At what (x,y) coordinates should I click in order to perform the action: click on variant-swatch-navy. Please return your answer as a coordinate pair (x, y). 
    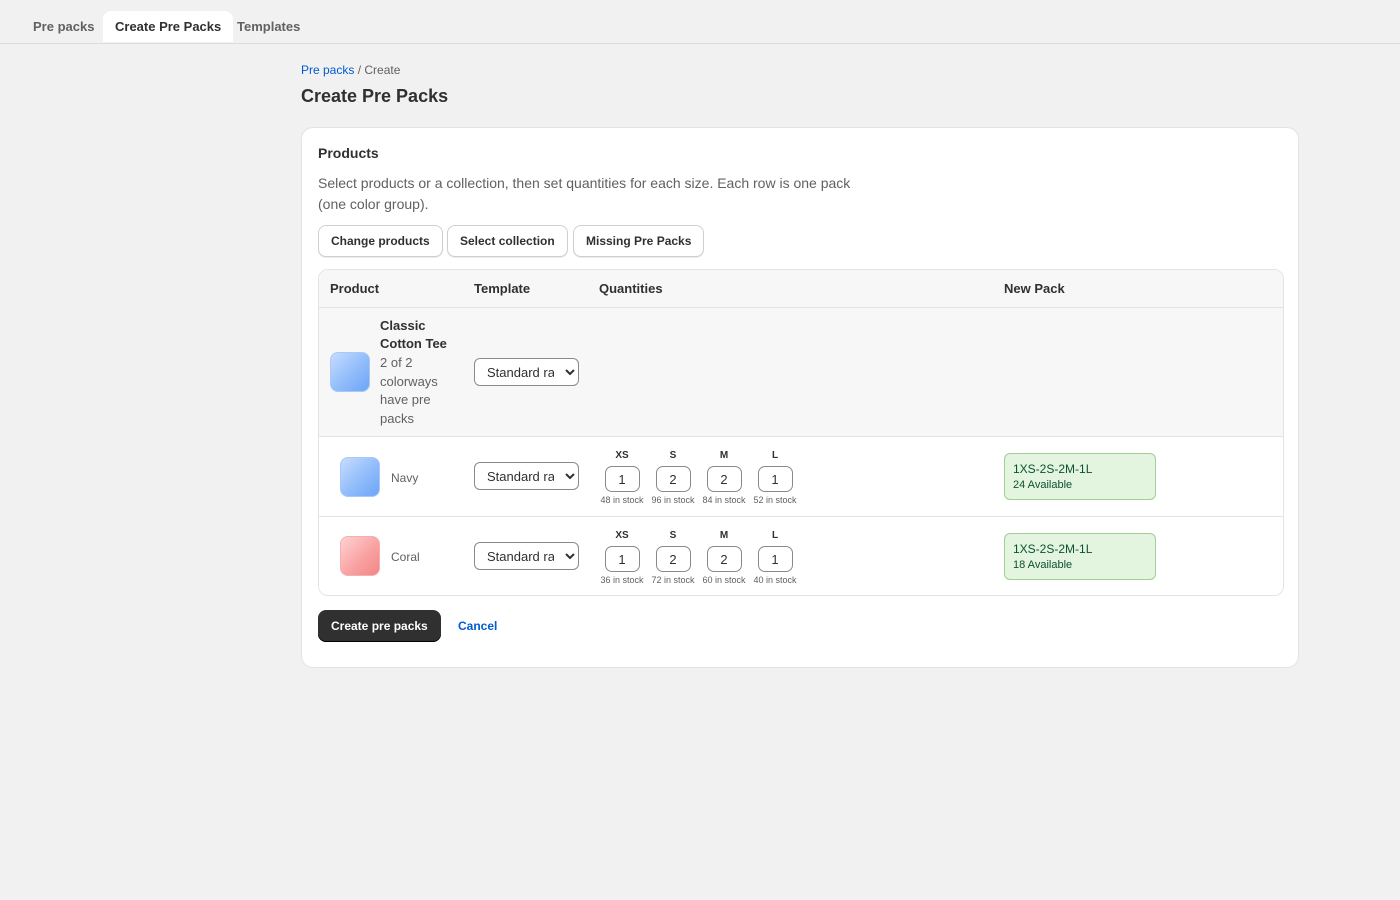
    Looking at the image, I should click on (360, 477).